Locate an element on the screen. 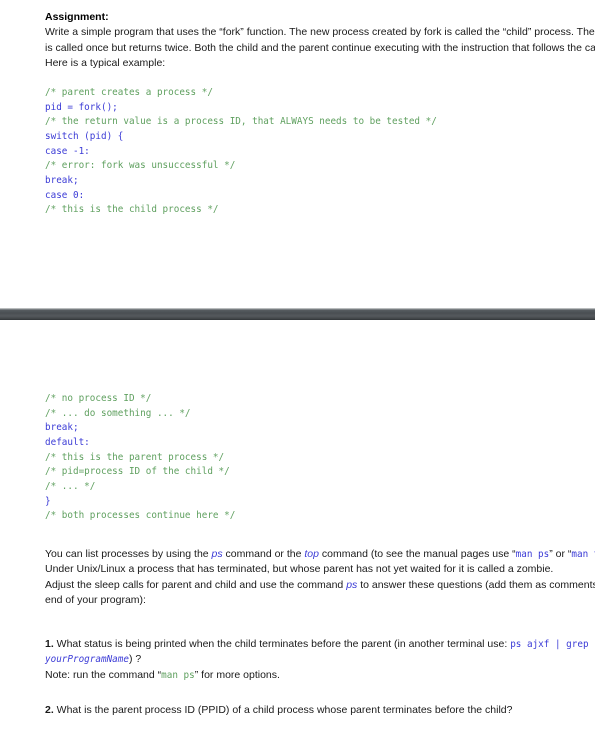 The image size is (595, 748). ps-ajxf-grep-command: ps ajxf | grep is located at coordinates (549, 644).